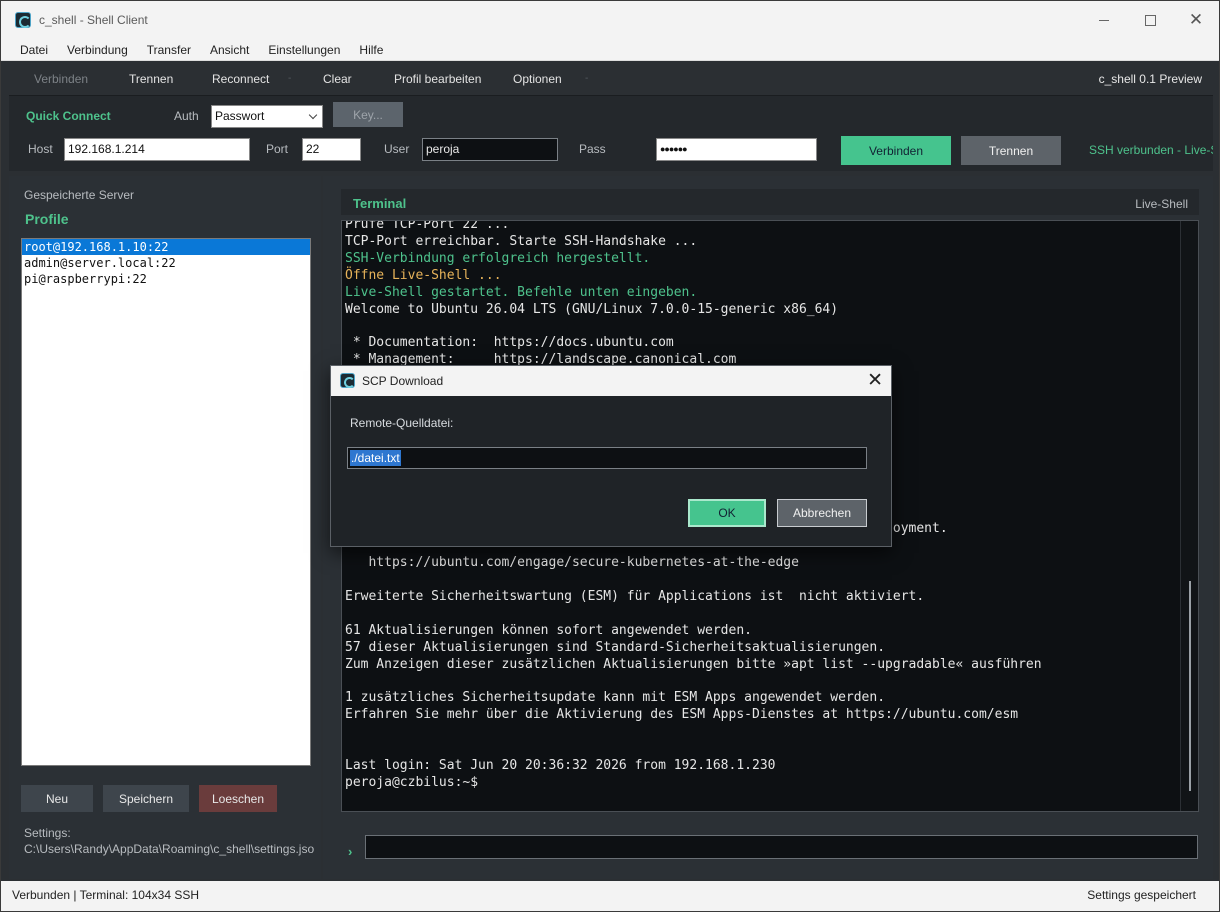  I want to click on auth-select: Passwort, so click(267, 116).